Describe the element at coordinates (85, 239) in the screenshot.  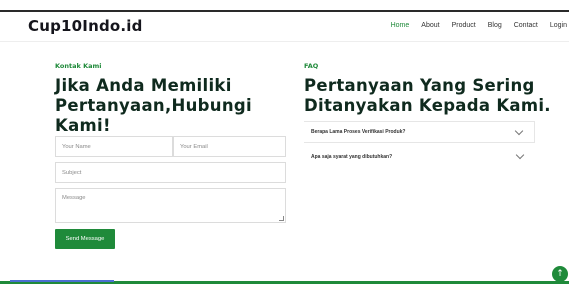
I see `send-message-button: Send Message` at that location.